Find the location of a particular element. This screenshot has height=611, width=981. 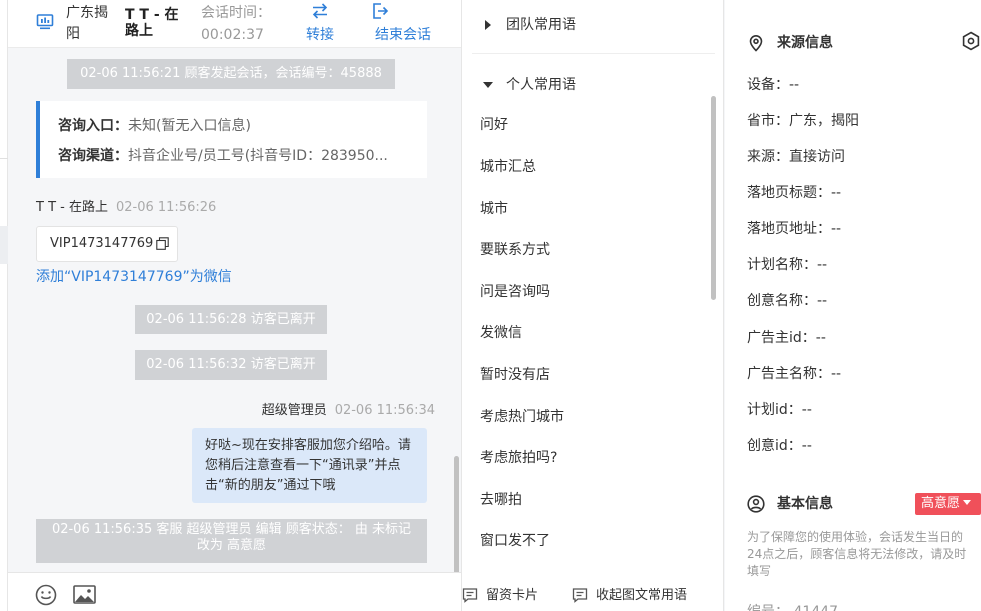

end-session-label: 结束会话 is located at coordinates (403, 35).